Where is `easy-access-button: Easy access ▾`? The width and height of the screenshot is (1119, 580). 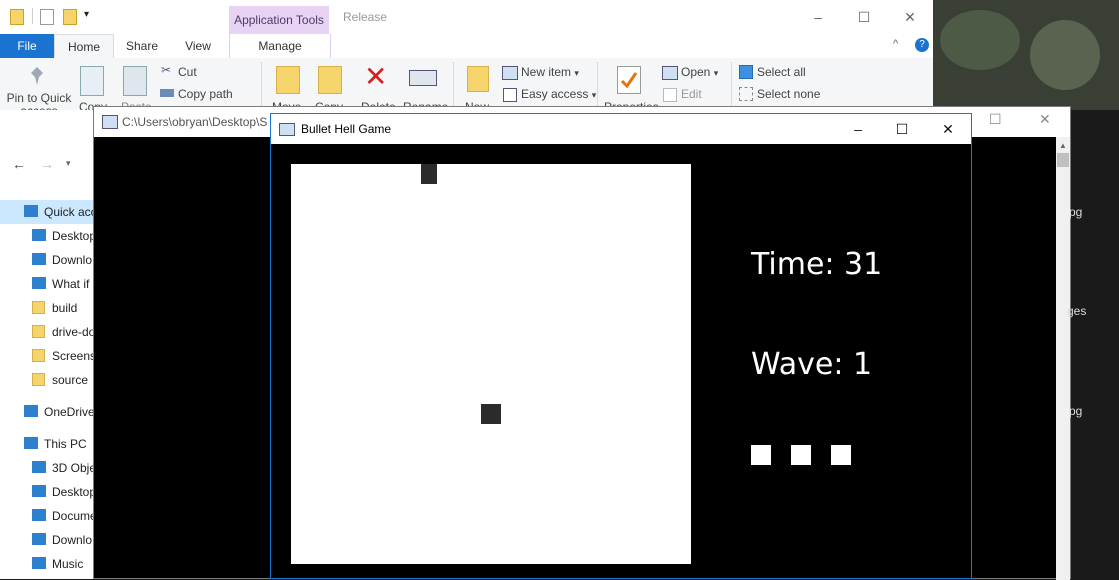 easy-access-button: Easy access ▾ is located at coordinates (558, 94).